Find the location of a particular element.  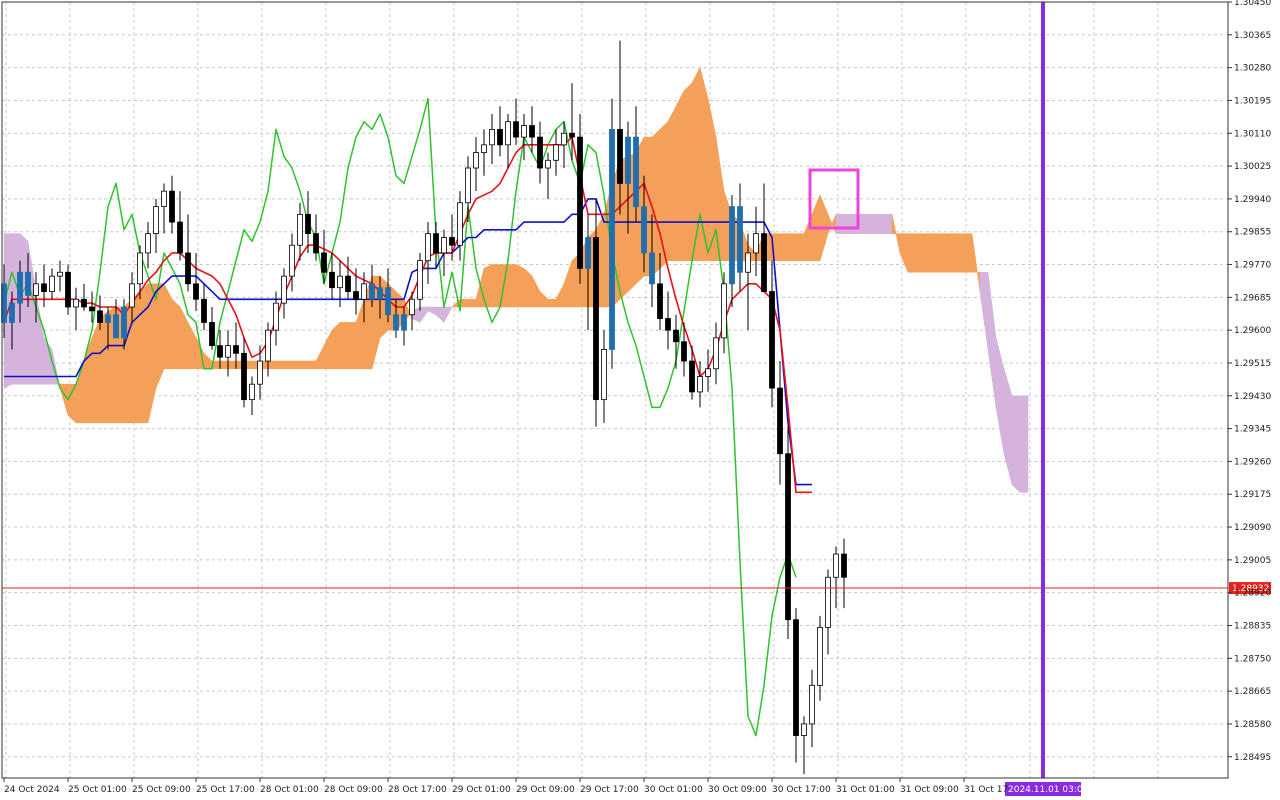

x-tick-label: 28 Oct 01:00 is located at coordinates (289, 790).